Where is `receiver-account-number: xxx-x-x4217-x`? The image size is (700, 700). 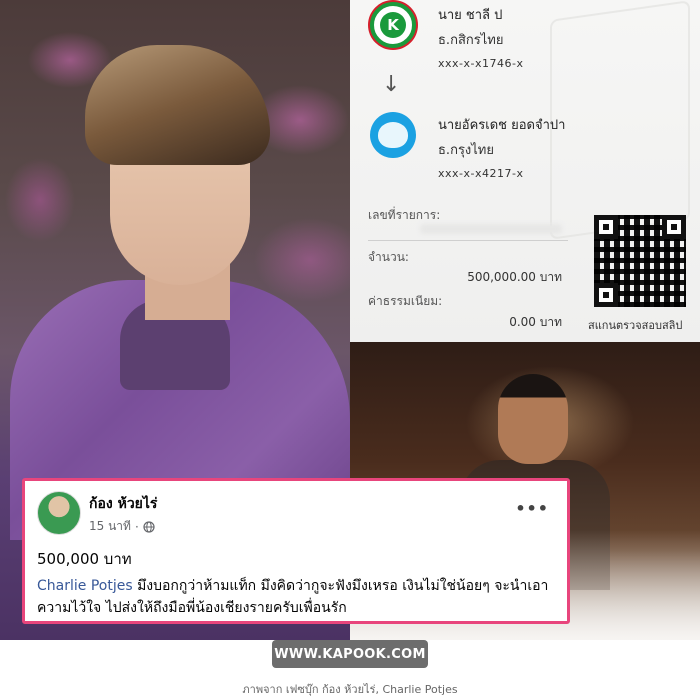 receiver-account-number: xxx-x-x4217-x is located at coordinates (481, 173).